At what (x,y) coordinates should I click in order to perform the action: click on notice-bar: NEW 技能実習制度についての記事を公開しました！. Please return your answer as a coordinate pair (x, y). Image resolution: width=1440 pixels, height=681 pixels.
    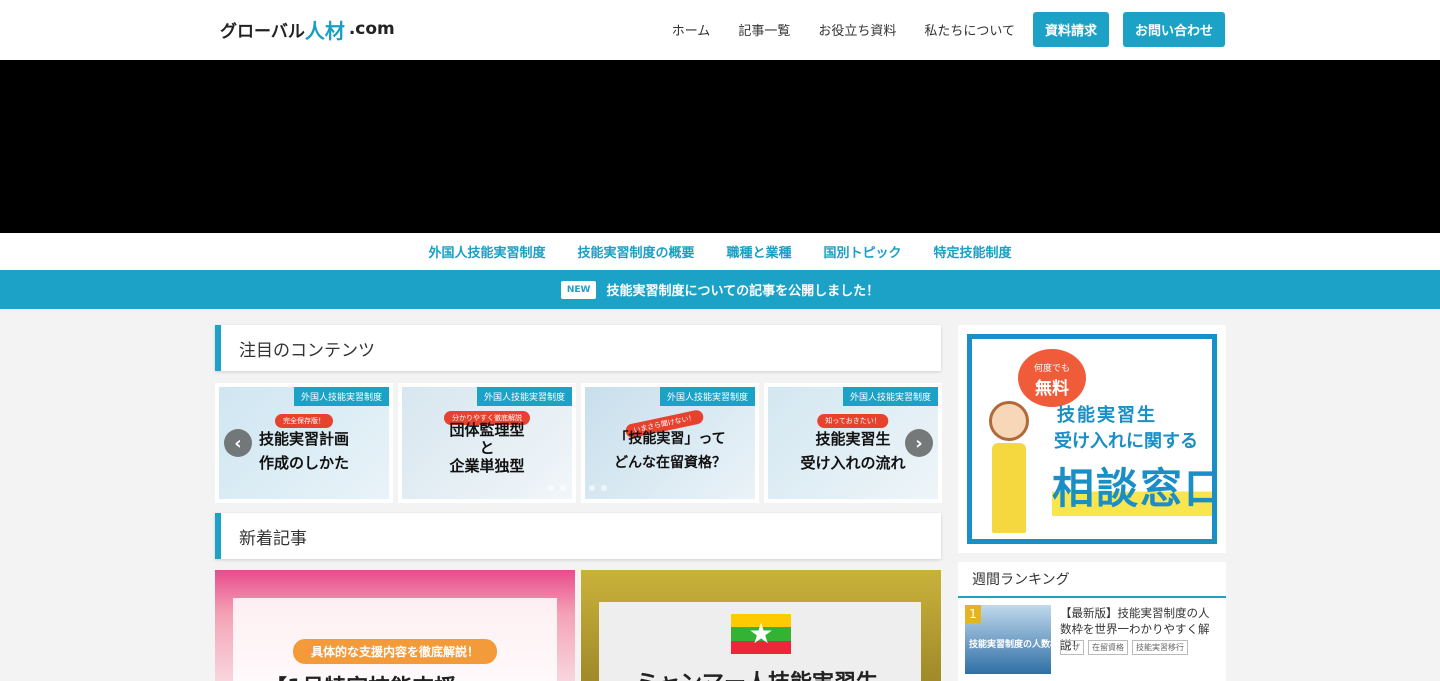
    Looking at the image, I should click on (720, 289).